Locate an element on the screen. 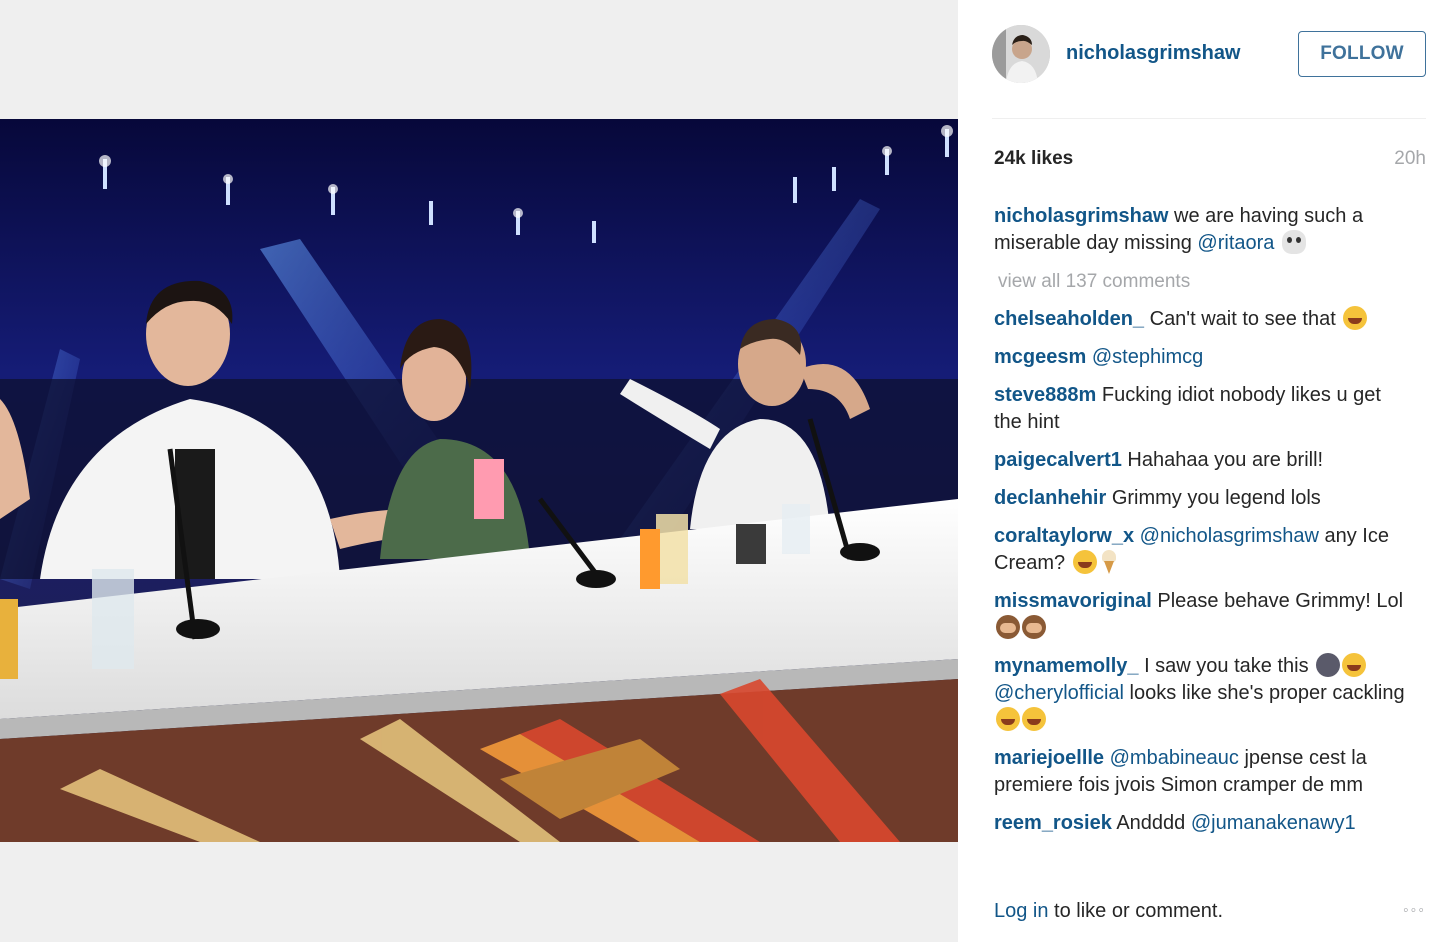  comment-username: declanhehir is located at coordinates (1050, 498).